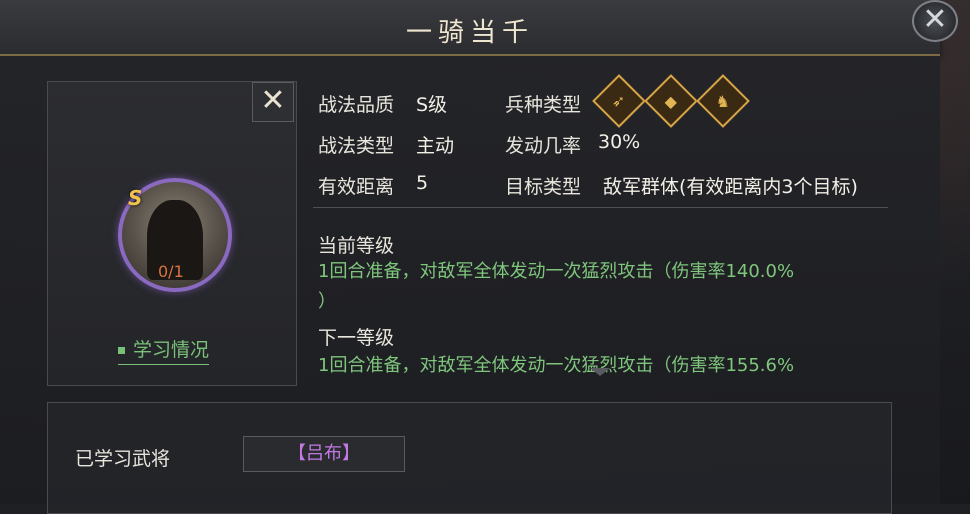 This screenshot has height=514, width=970. Describe the element at coordinates (356, 146) in the screenshot. I see `kind-label: 战法类型` at that location.